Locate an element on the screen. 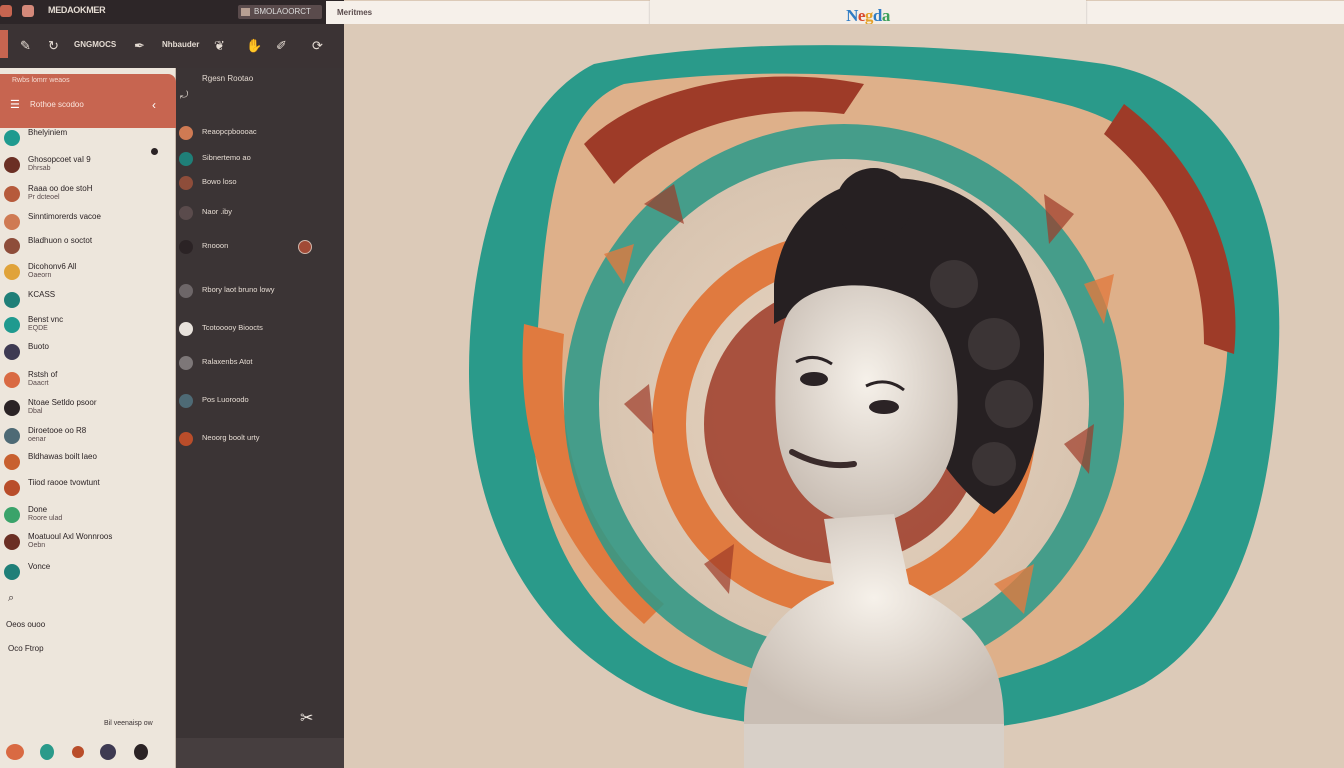  list-item: Bladhuon o soctot is located at coordinates (88, 248).